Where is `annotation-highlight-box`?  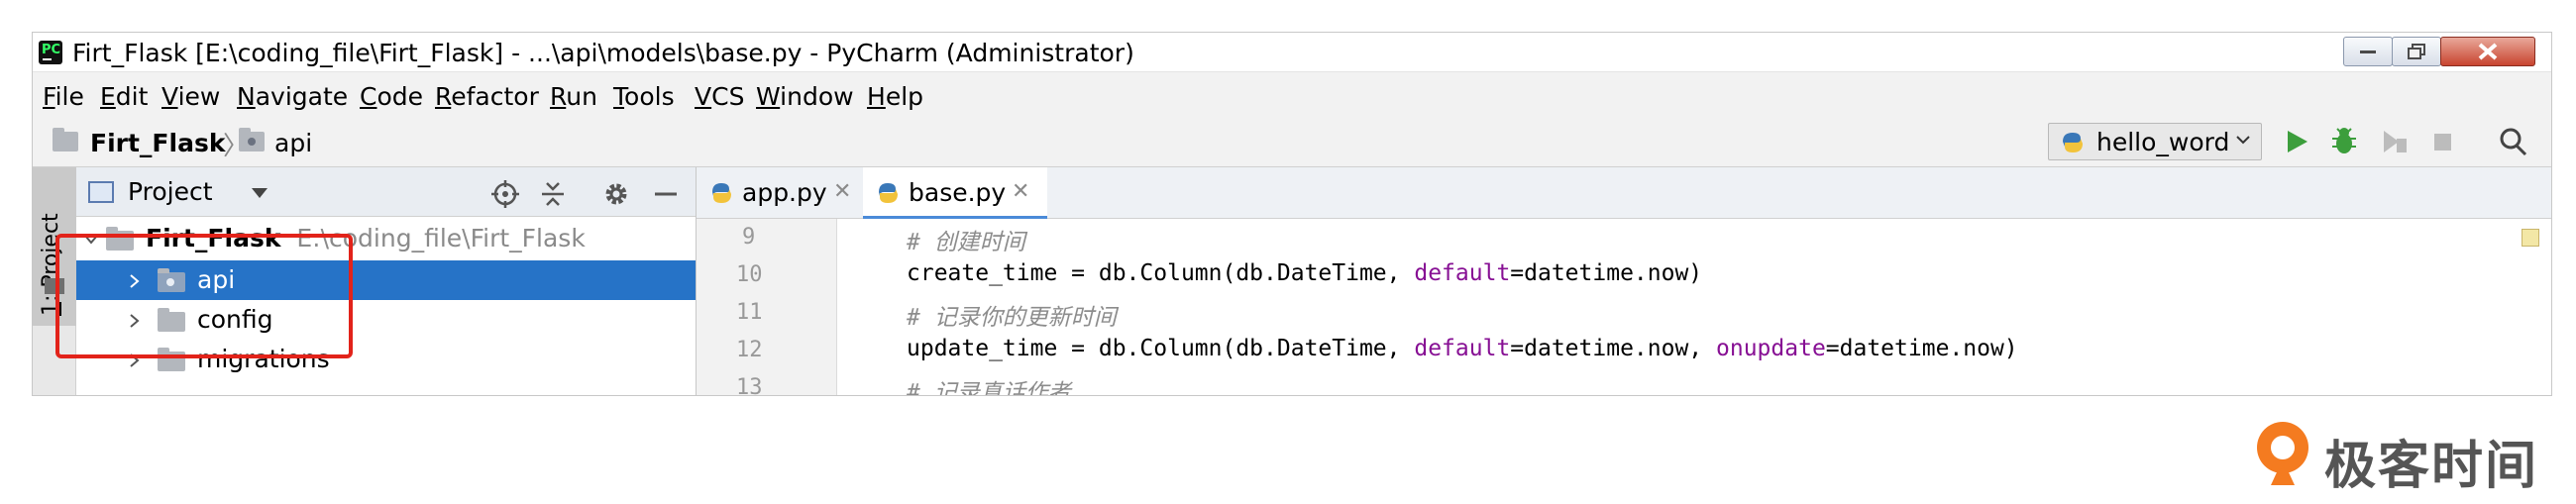 annotation-highlight-box is located at coordinates (204, 296).